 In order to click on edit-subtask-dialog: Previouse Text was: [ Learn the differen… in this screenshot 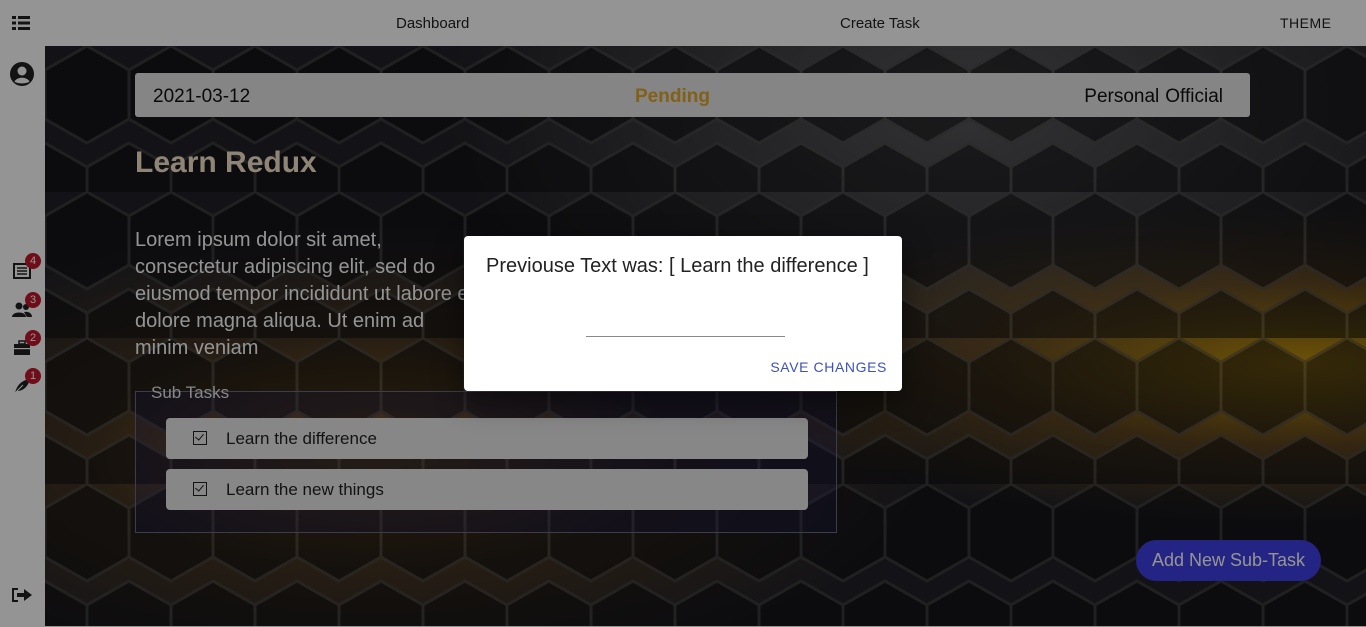, I will do `click(683, 313)`.